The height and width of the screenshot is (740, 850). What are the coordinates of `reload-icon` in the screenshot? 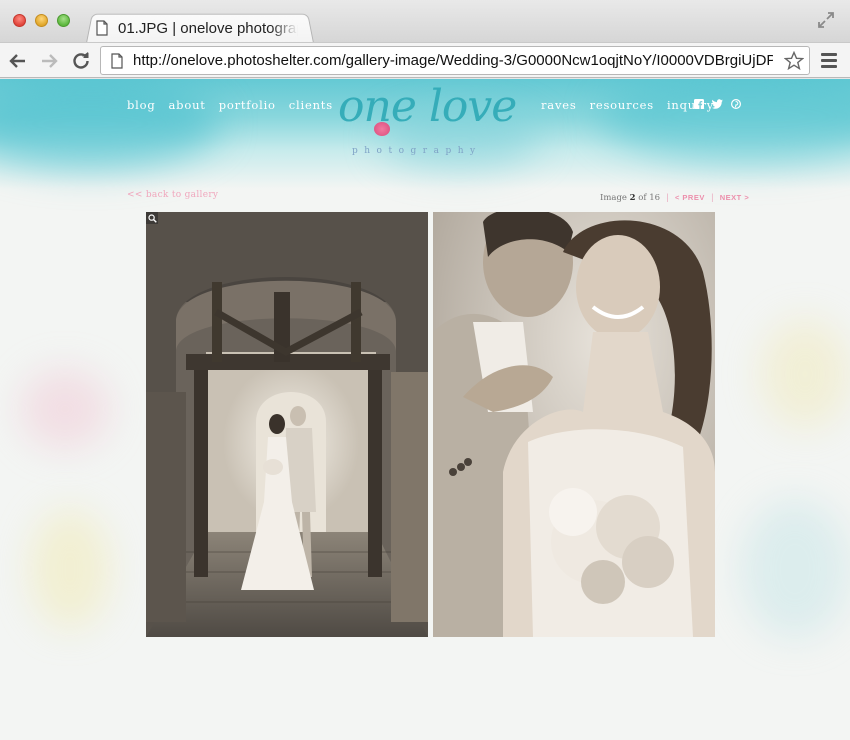 It's located at (81, 60).